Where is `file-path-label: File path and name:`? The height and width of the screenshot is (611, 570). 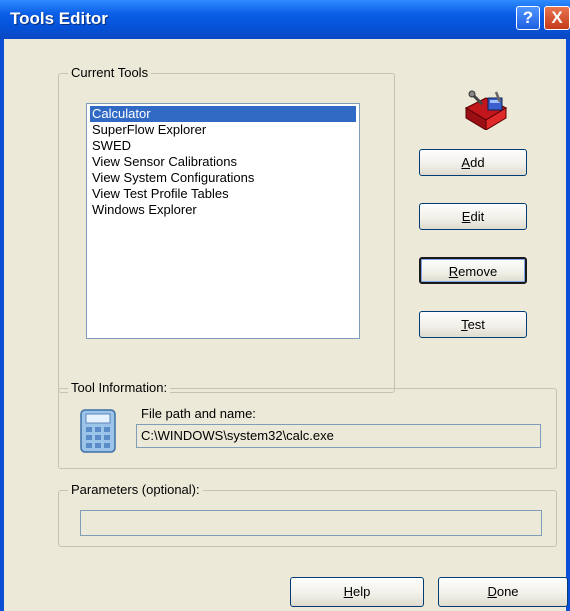 file-path-label: File path and name: is located at coordinates (198, 413).